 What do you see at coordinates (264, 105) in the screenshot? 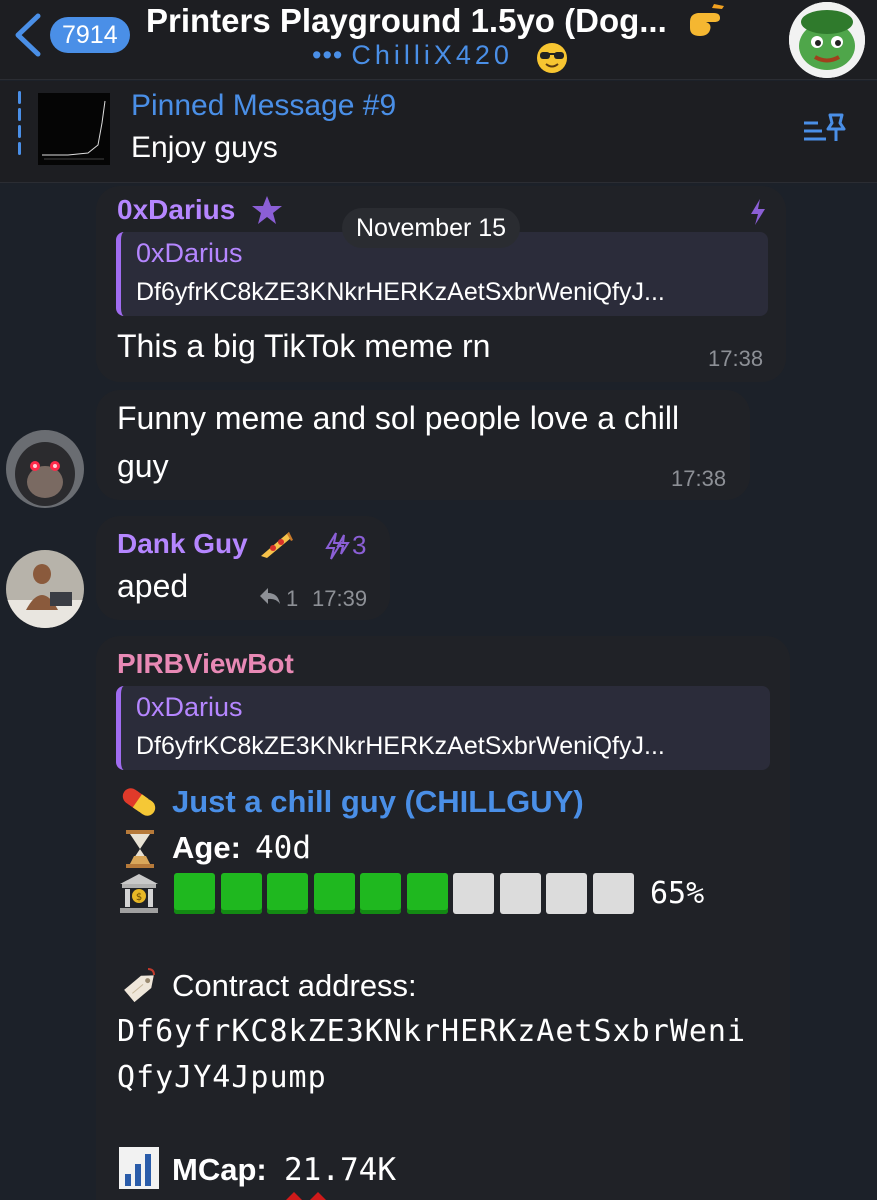
I see `pinned-label: Pinned Message #9` at bounding box center [264, 105].